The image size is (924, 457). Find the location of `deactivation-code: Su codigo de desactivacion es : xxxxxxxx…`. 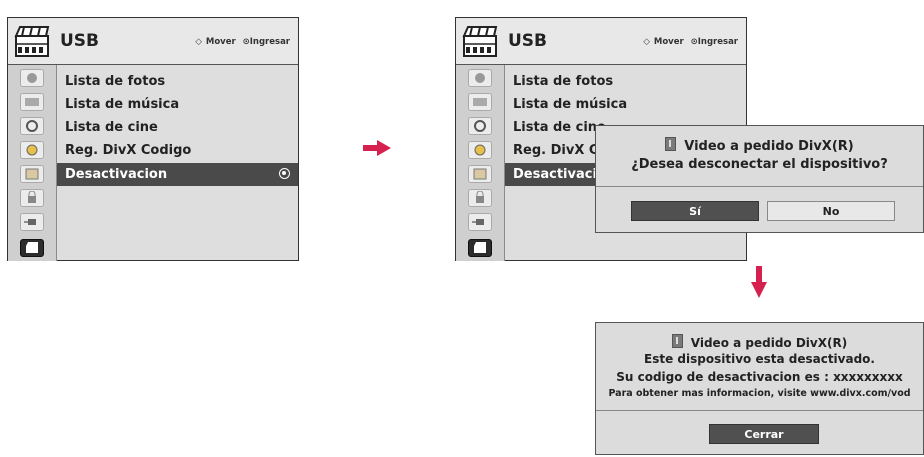

deactivation-code: Su codigo de desactivacion es : xxxxxxxx… is located at coordinates (759, 377).